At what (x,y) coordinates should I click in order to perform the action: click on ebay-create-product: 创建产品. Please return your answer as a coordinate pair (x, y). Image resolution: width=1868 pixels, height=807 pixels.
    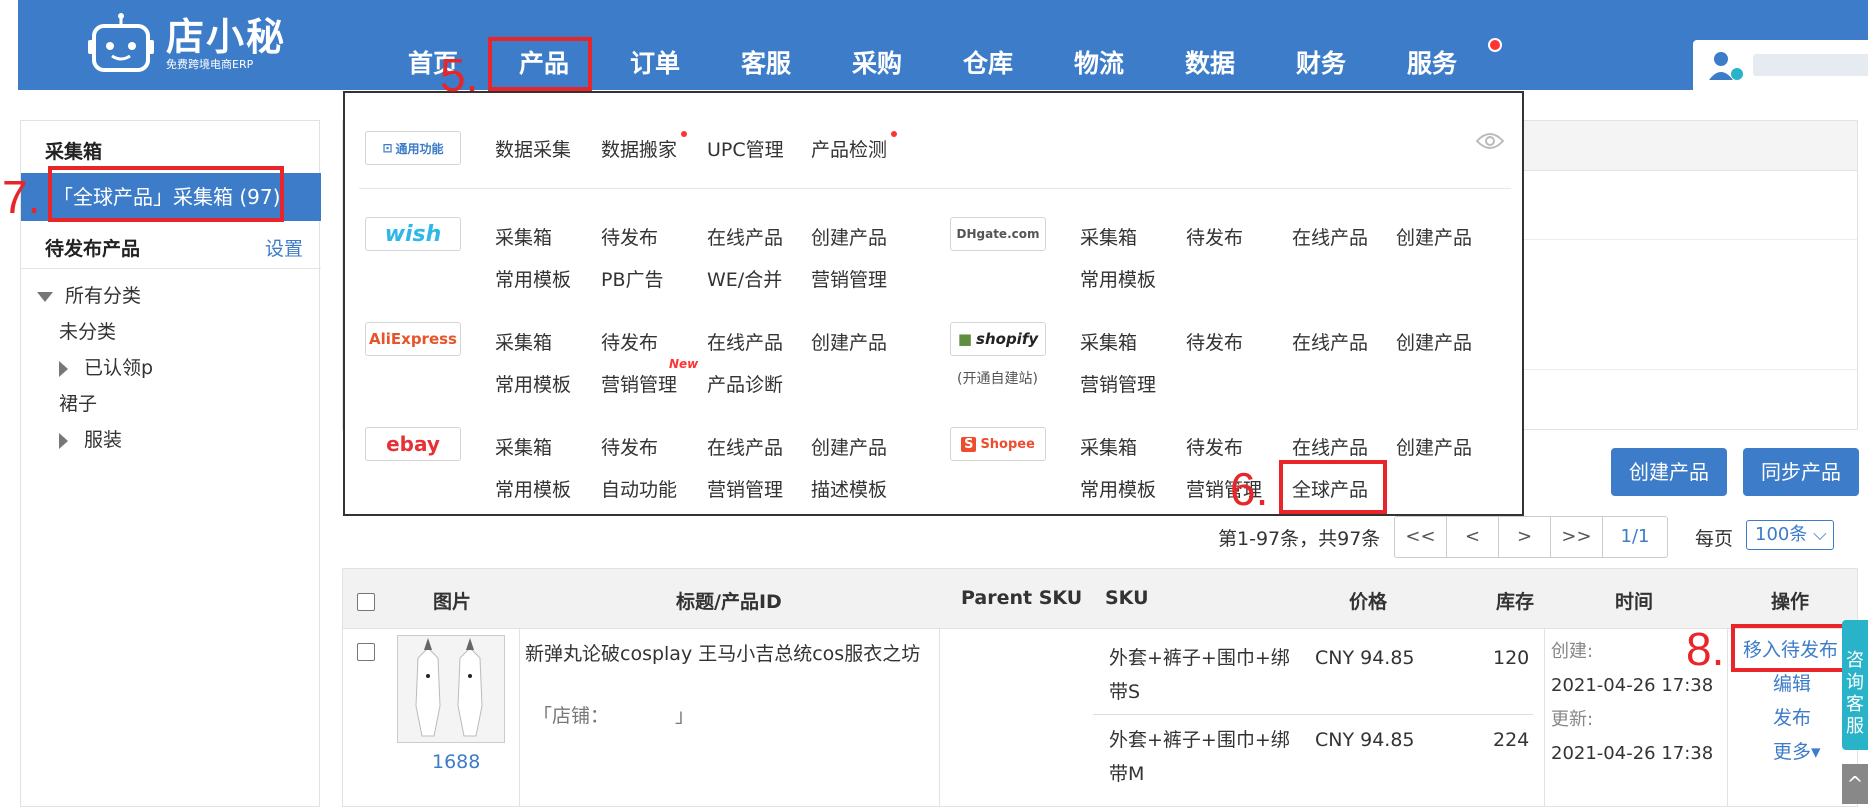
    Looking at the image, I should click on (849, 446).